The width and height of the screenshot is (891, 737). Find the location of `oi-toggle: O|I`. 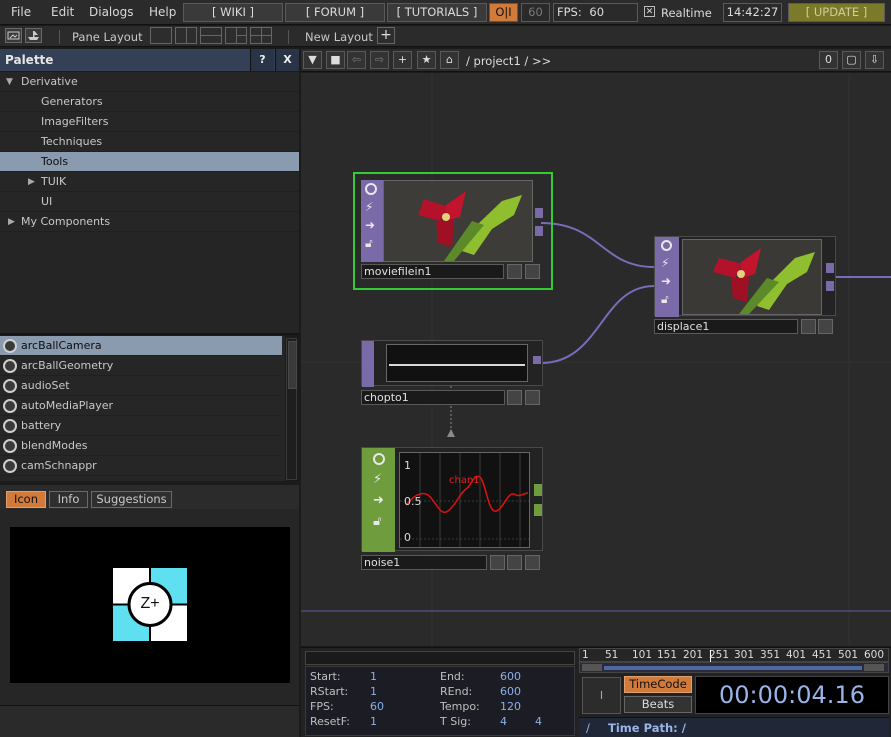

oi-toggle: O|I is located at coordinates (503, 12).